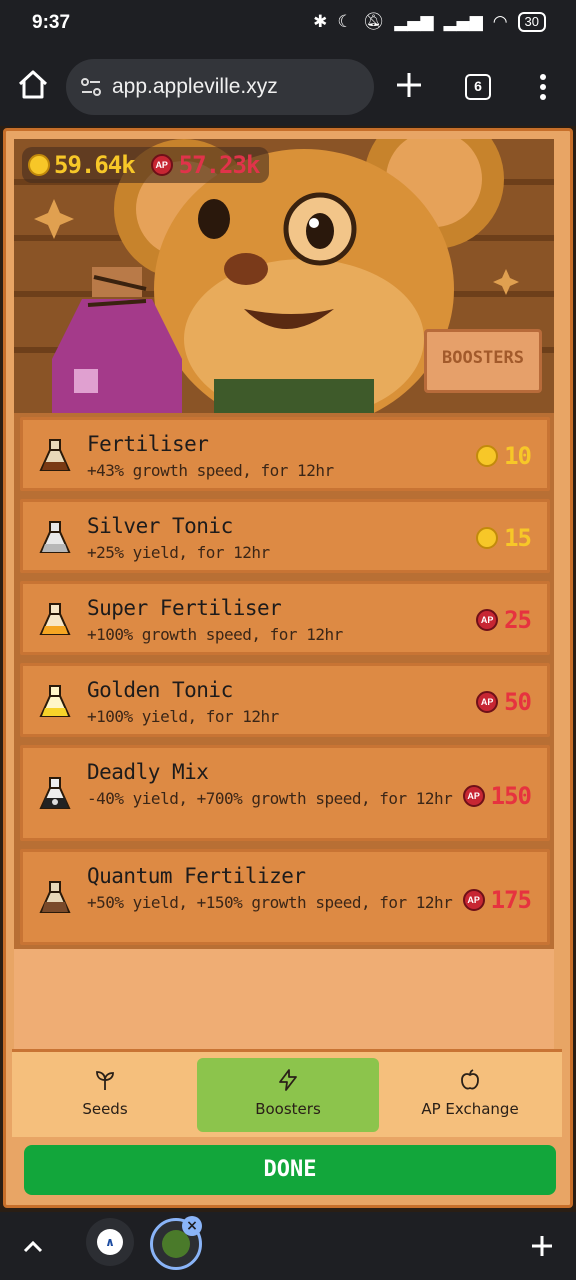 Image resolution: width=576 pixels, height=1280 pixels. I want to click on battery-indicator: 30, so click(531, 22).